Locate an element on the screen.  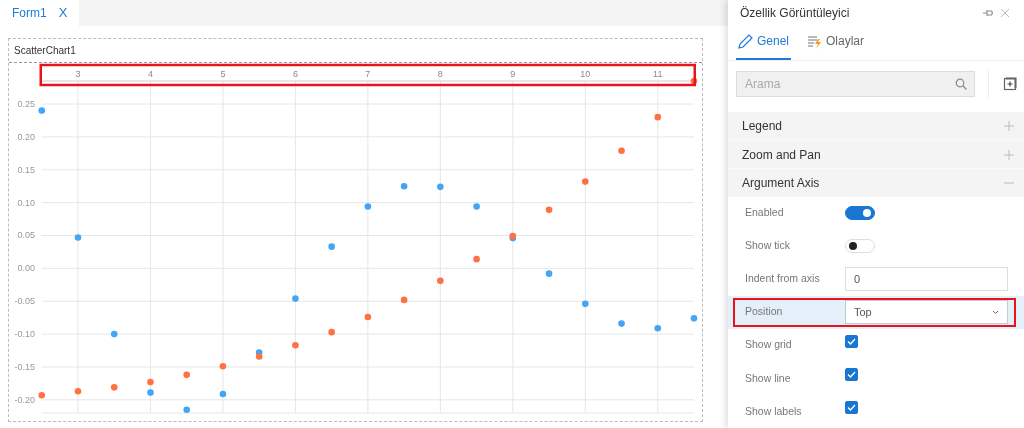
axis-label: 6 is located at coordinates (295, 74).